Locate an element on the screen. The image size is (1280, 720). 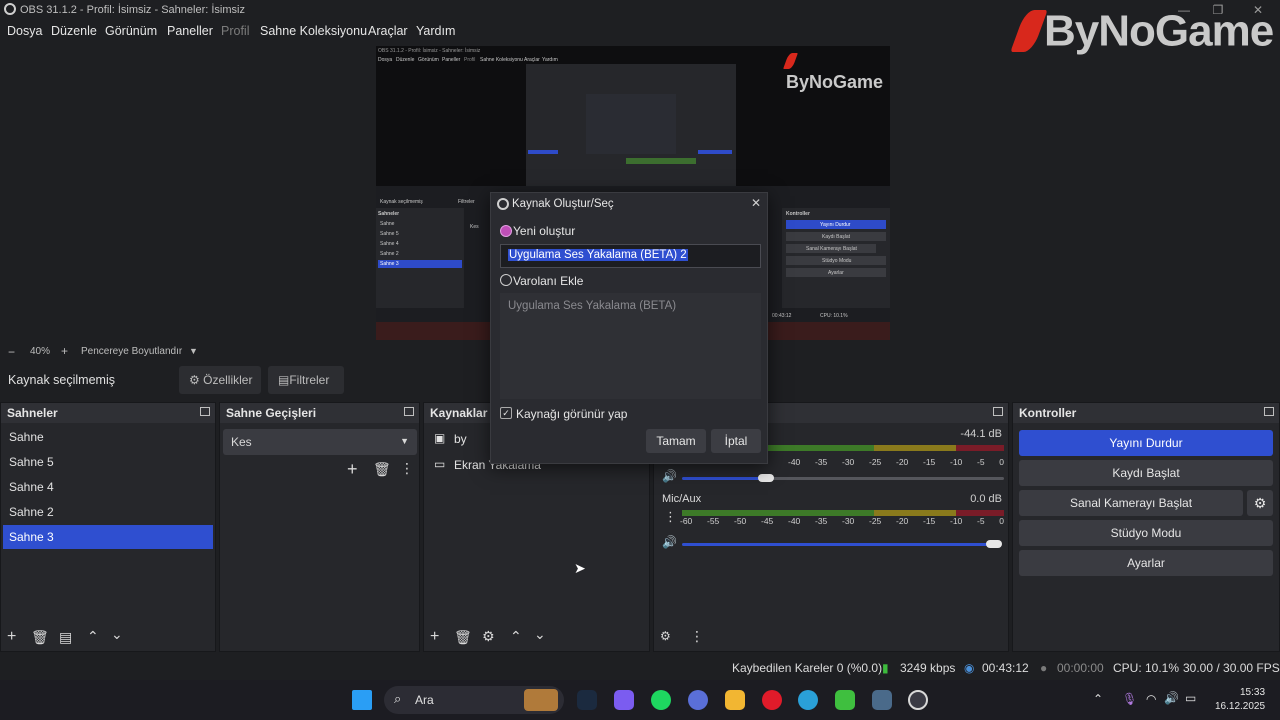
filters-button: ▤Filtreler is located at coordinates (306, 380).